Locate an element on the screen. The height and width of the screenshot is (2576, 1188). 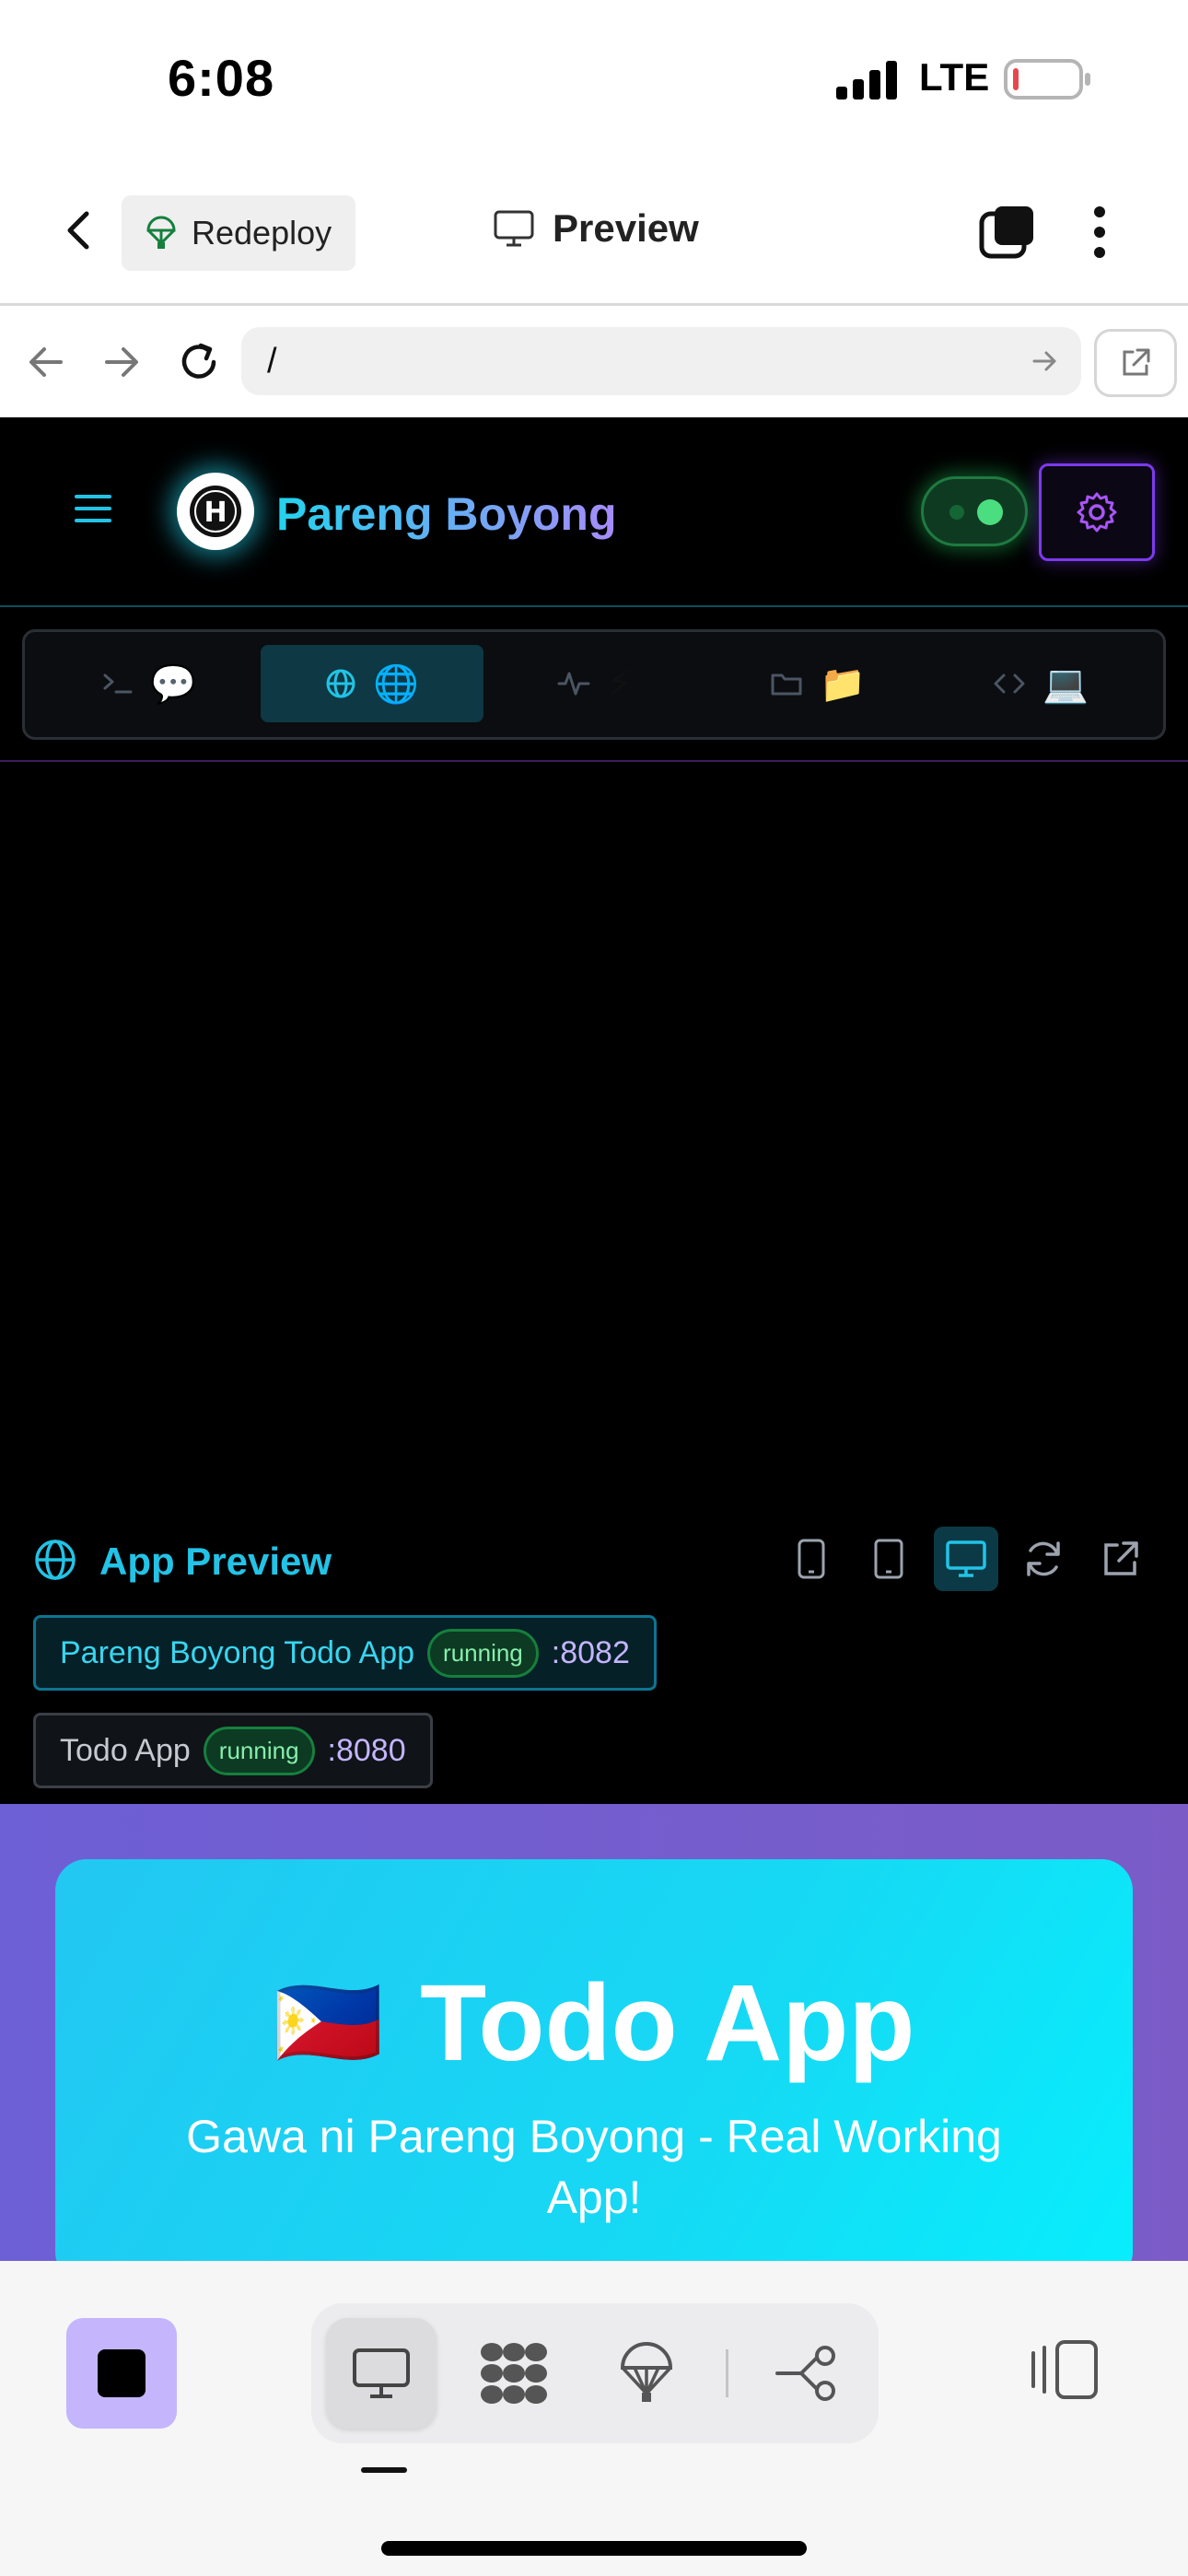
tab-strip-container: 💬 🌐 ⚡ 📁 💻 is located at coordinates (594, 685).